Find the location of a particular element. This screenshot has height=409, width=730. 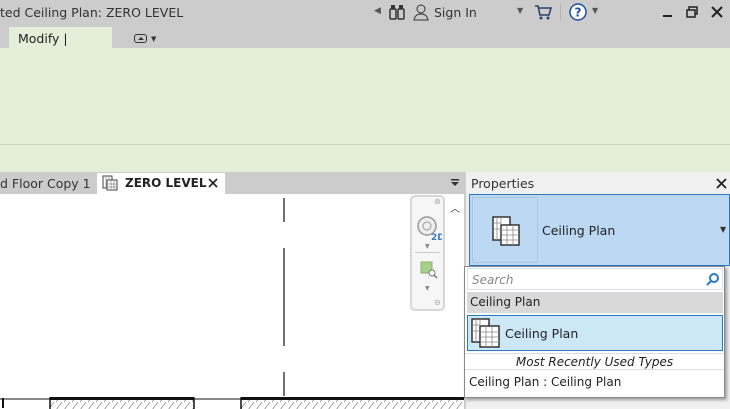

steering-wheel-icon: 2D is located at coordinates (429, 228).